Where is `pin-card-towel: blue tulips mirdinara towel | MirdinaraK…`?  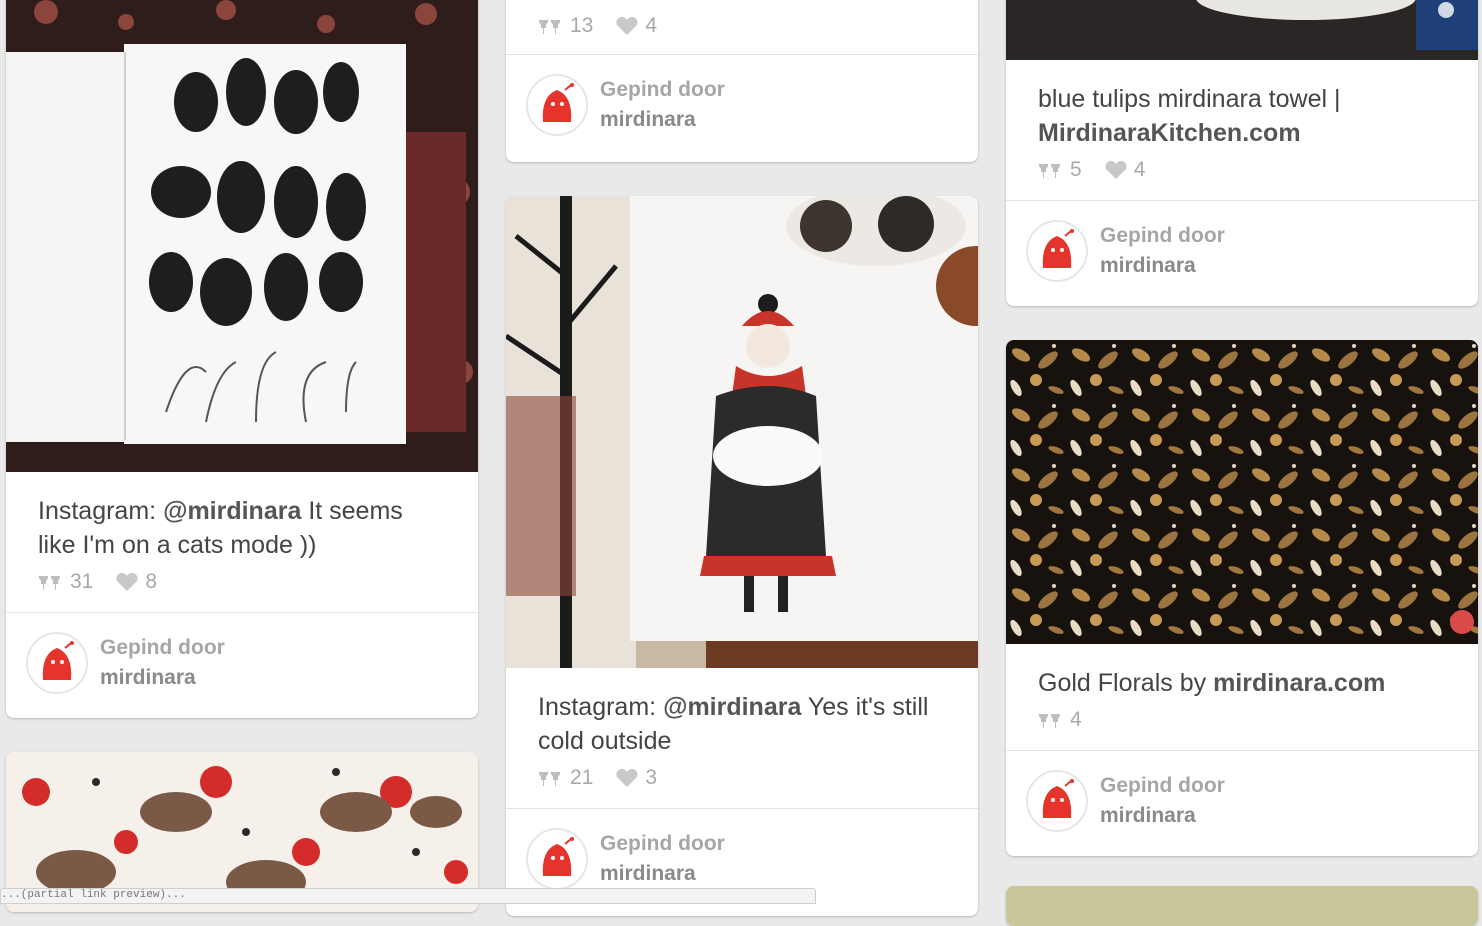 pin-card-towel: blue tulips mirdinara towel | MirdinaraK… is located at coordinates (1242, 153).